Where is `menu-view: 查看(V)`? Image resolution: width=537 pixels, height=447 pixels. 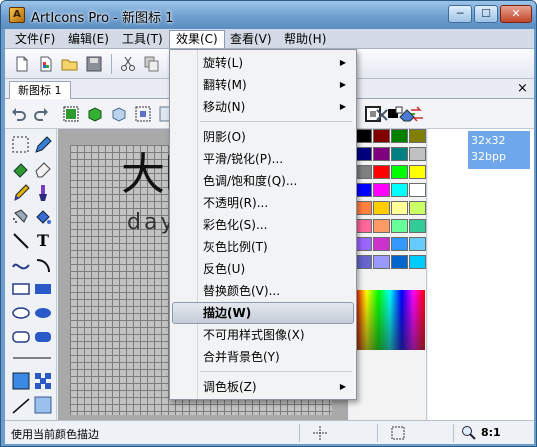
menu-view: 查看(V) is located at coordinates (251, 39).